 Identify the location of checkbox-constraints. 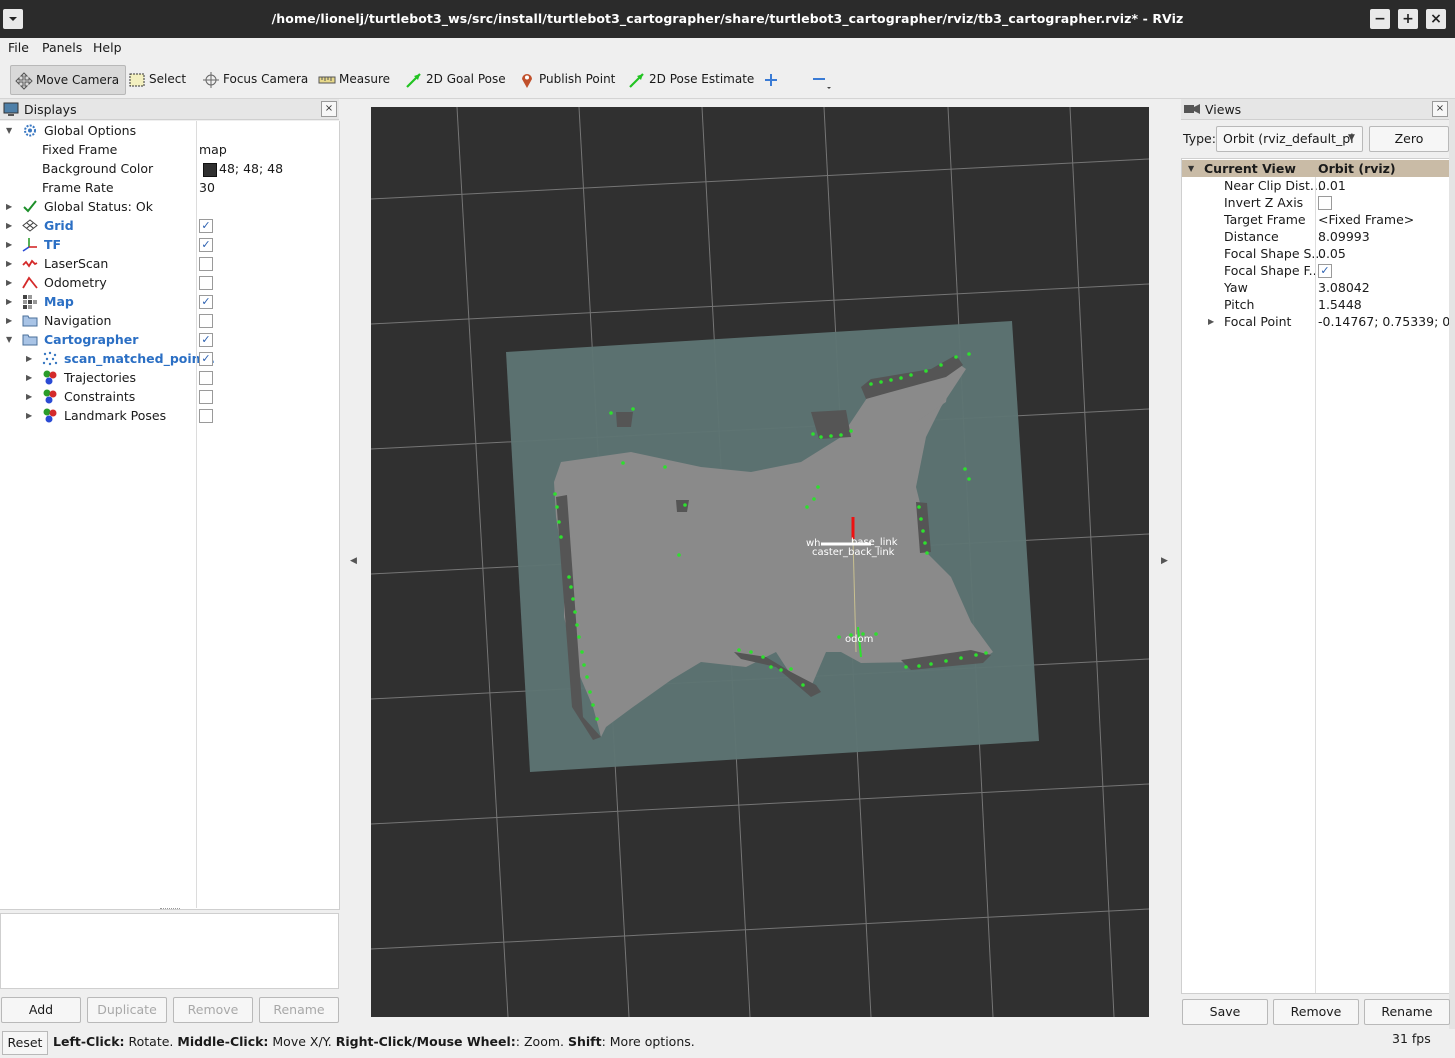
(206, 397).